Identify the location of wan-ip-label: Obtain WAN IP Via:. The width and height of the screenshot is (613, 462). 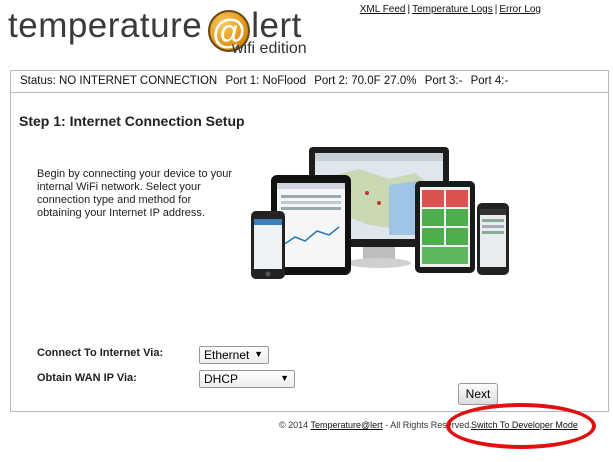
(87, 378).